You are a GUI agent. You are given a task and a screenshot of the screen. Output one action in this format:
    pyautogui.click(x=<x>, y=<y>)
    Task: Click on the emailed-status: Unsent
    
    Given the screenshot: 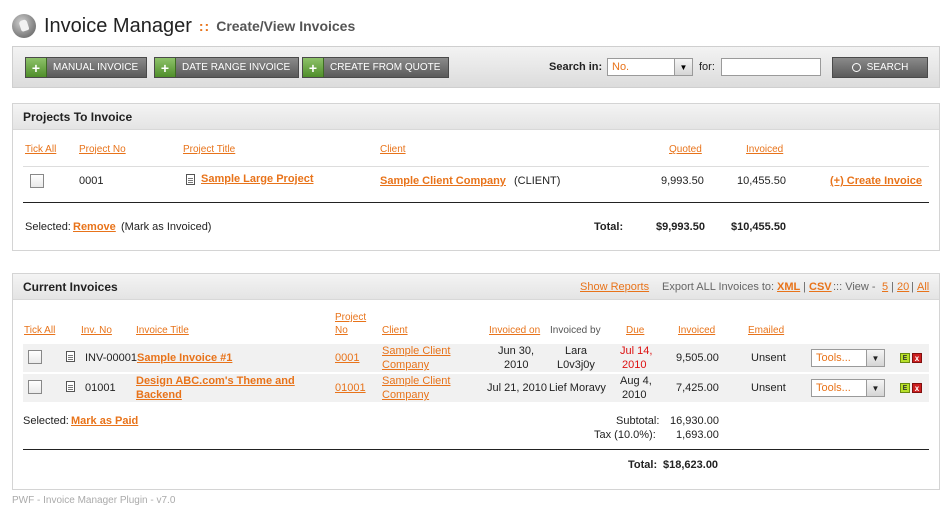 What is the action you would take?
    pyautogui.click(x=768, y=358)
    